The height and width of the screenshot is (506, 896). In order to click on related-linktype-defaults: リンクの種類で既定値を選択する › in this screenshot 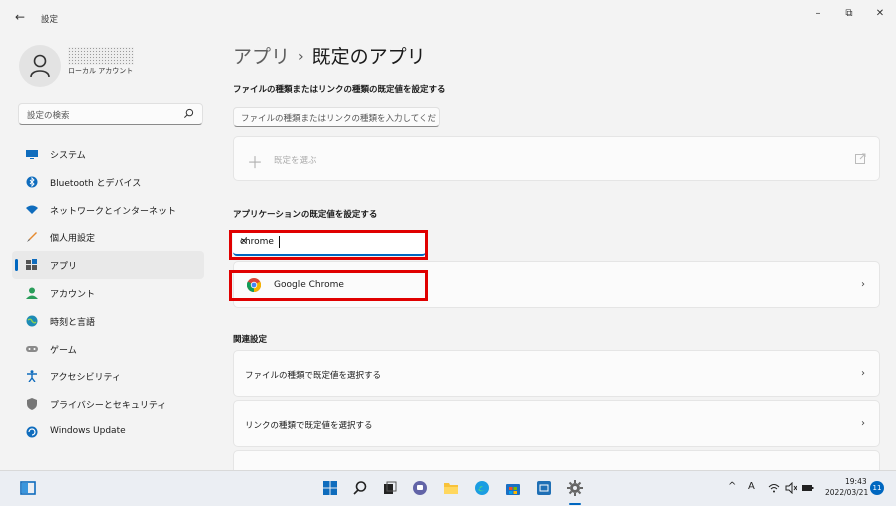, I will do `click(556, 423)`.